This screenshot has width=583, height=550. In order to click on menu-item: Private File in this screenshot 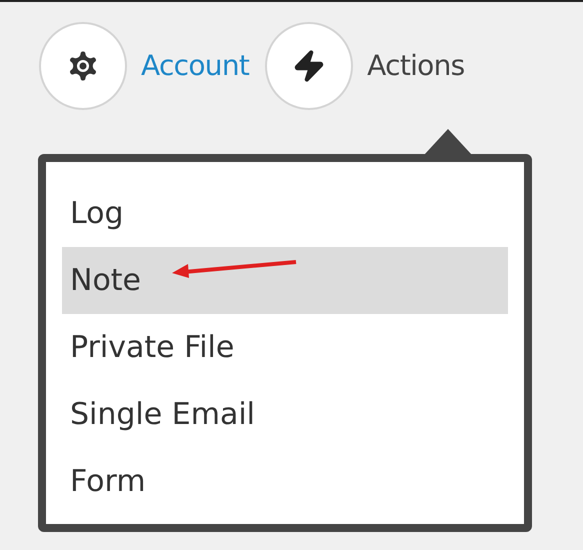, I will do `click(285, 347)`.